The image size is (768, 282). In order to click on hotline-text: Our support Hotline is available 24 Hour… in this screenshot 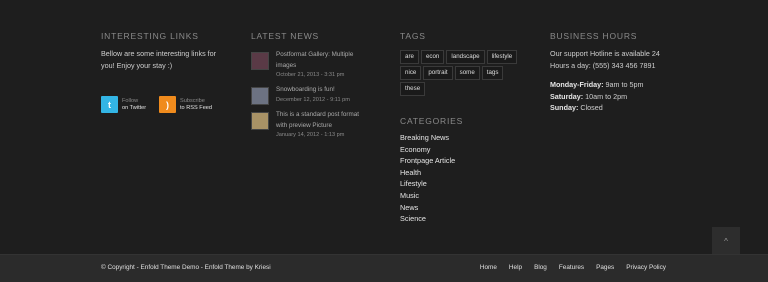, I will do `click(605, 59)`.